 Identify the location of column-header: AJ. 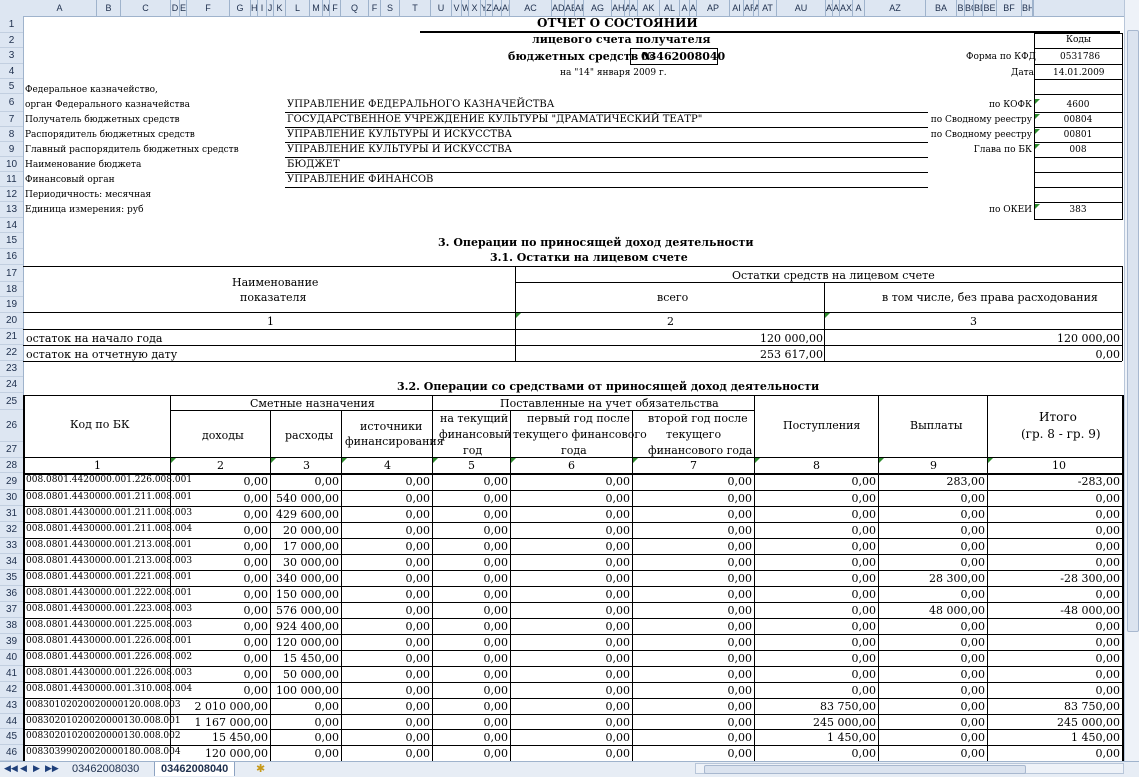
(634, 8).